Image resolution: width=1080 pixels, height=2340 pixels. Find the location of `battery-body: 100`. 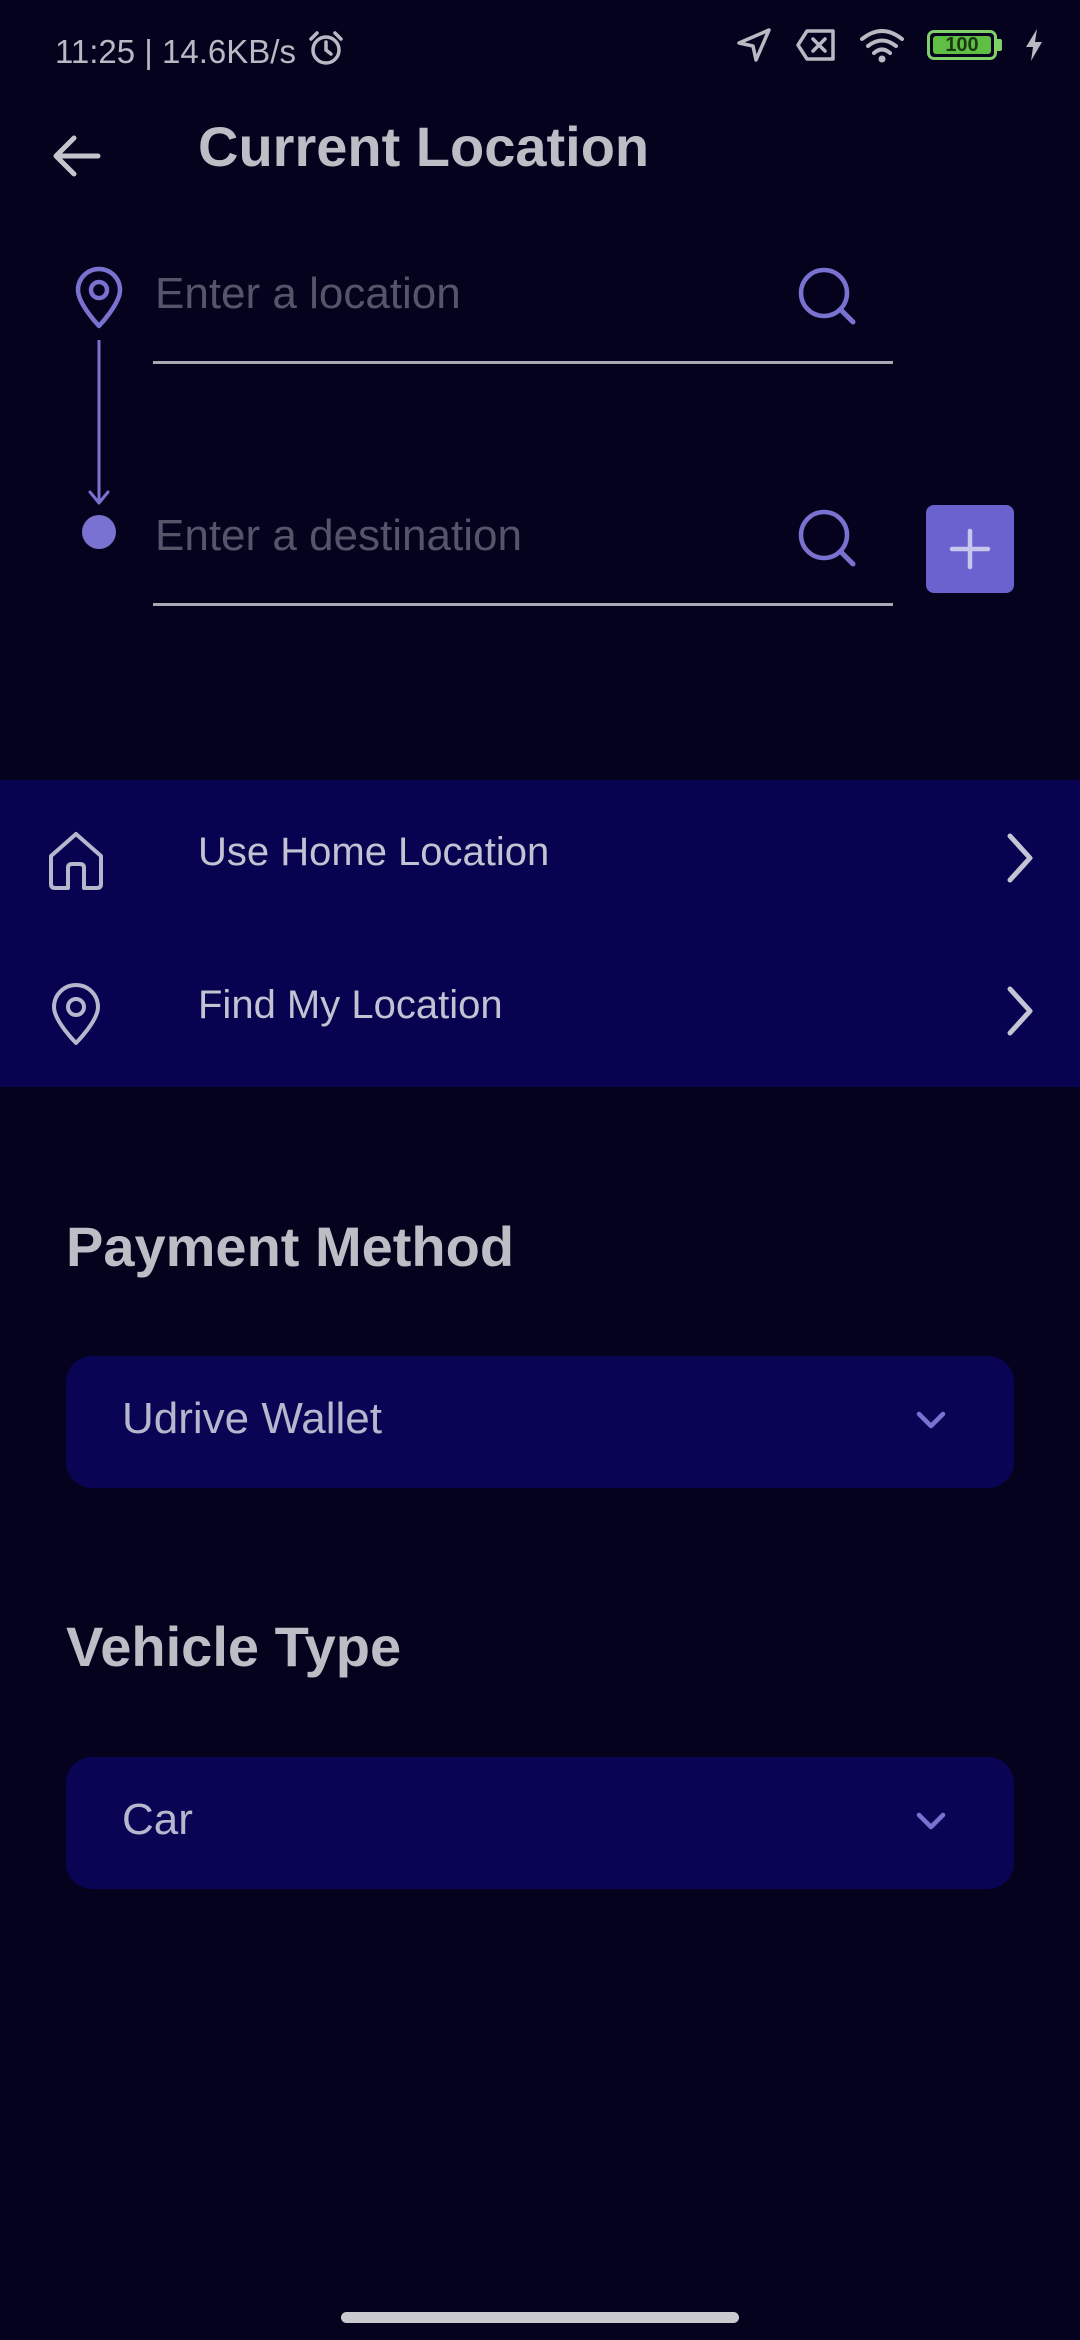

battery-body: 100 is located at coordinates (962, 45).